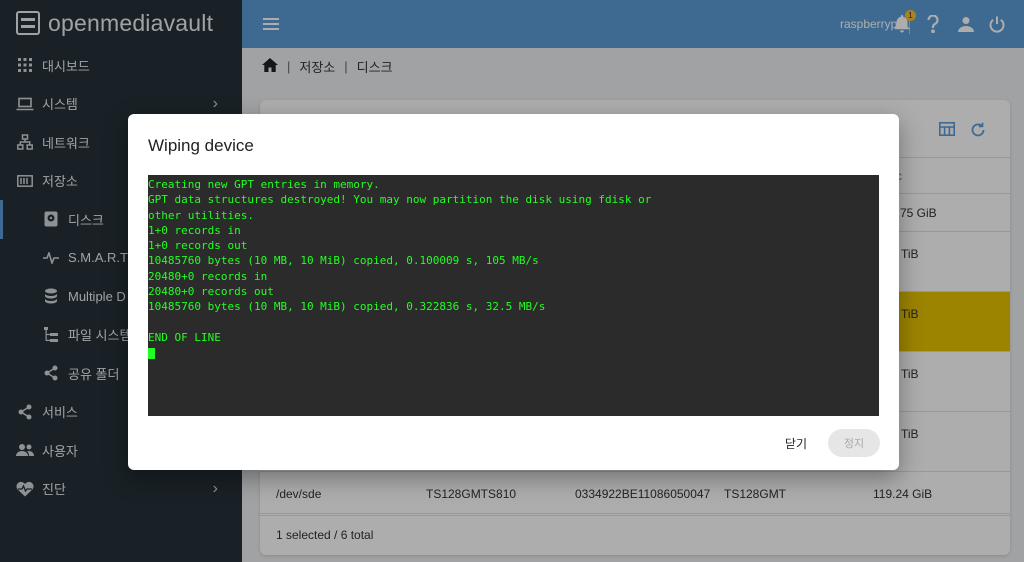 The height and width of the screenshot is (562, 1024). Describe the element at coordinates (211, 292) in the screenshot. I see `terminal-line: 20480+0 records out` at that location.